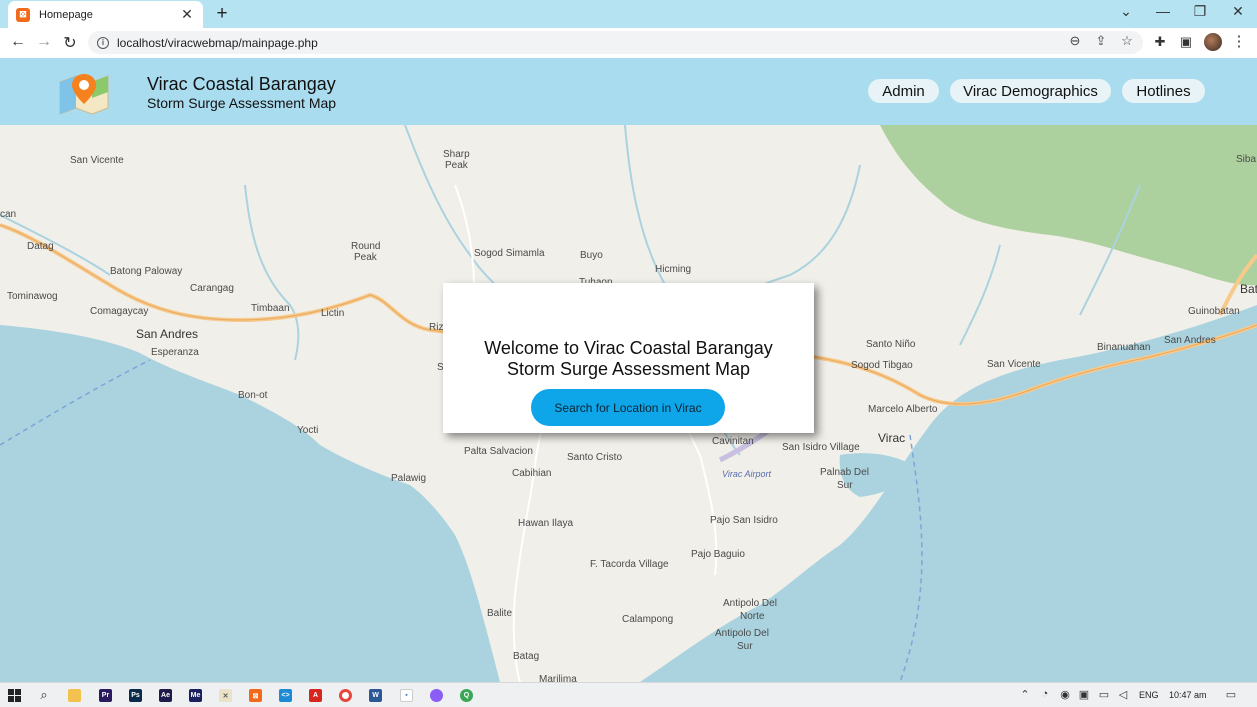 This screenshot has width=1257, height=707. I want to click on map-label: Cavinitan, so click(733, 441).